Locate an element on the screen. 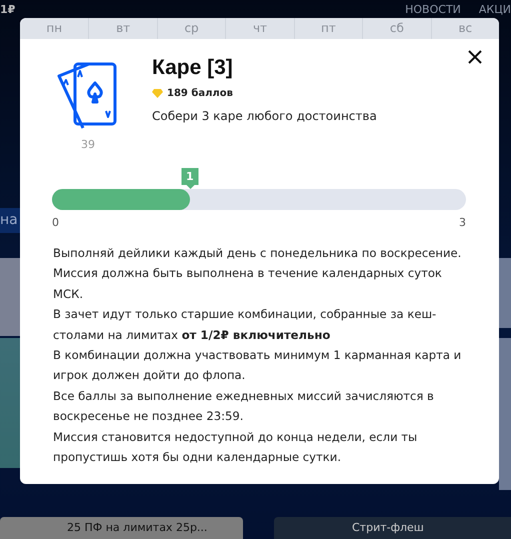 This screenshot has width=511, height=539. mission-description: Собери 3 каре любого достоинства is located at coordinates (264, 116).